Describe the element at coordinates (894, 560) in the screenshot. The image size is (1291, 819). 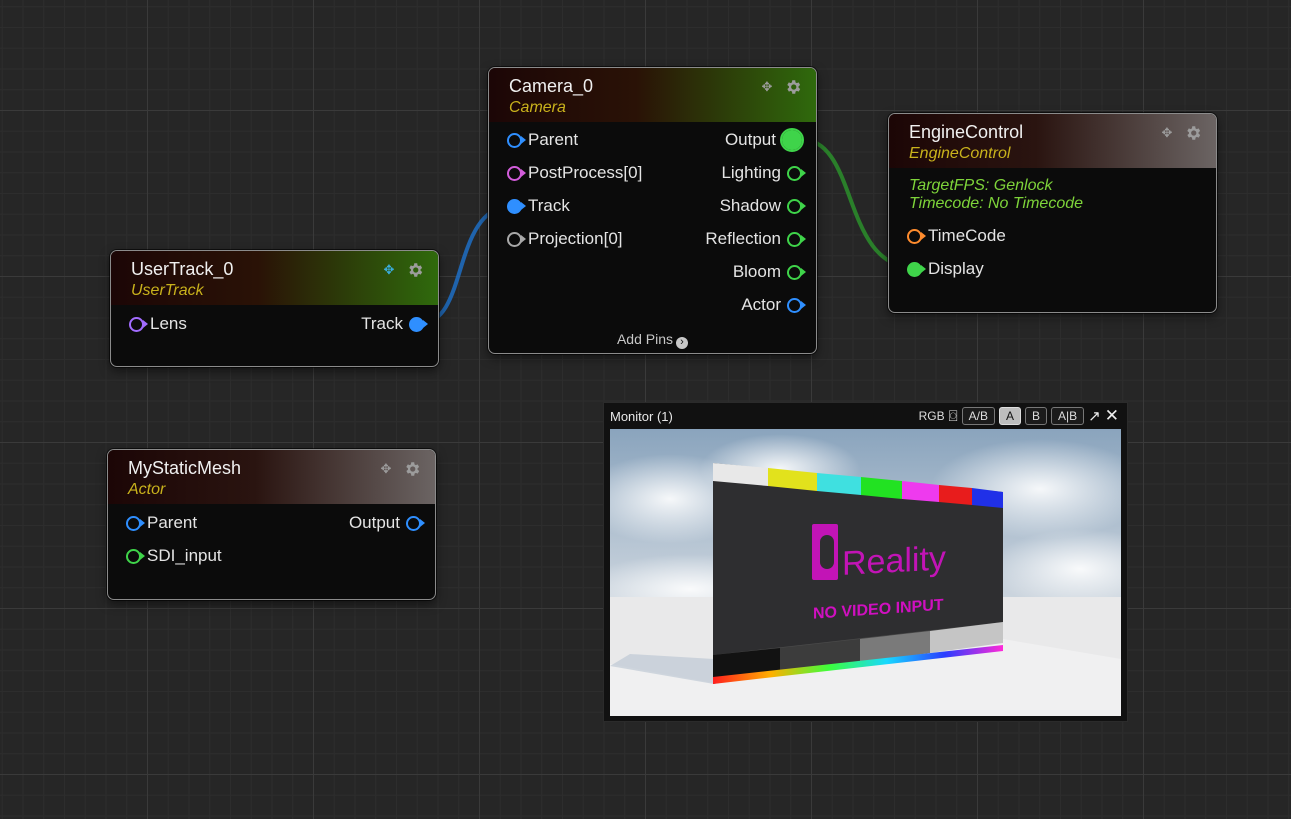
I see `screen-brand-text: Reality` at that location.